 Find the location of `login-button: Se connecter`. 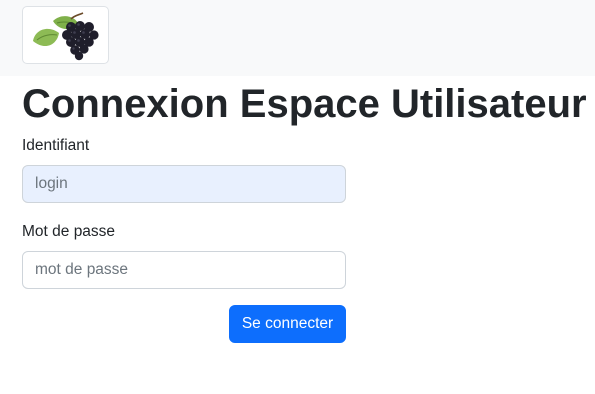

login-button: Se connecter is located at coordinates (287, 324).